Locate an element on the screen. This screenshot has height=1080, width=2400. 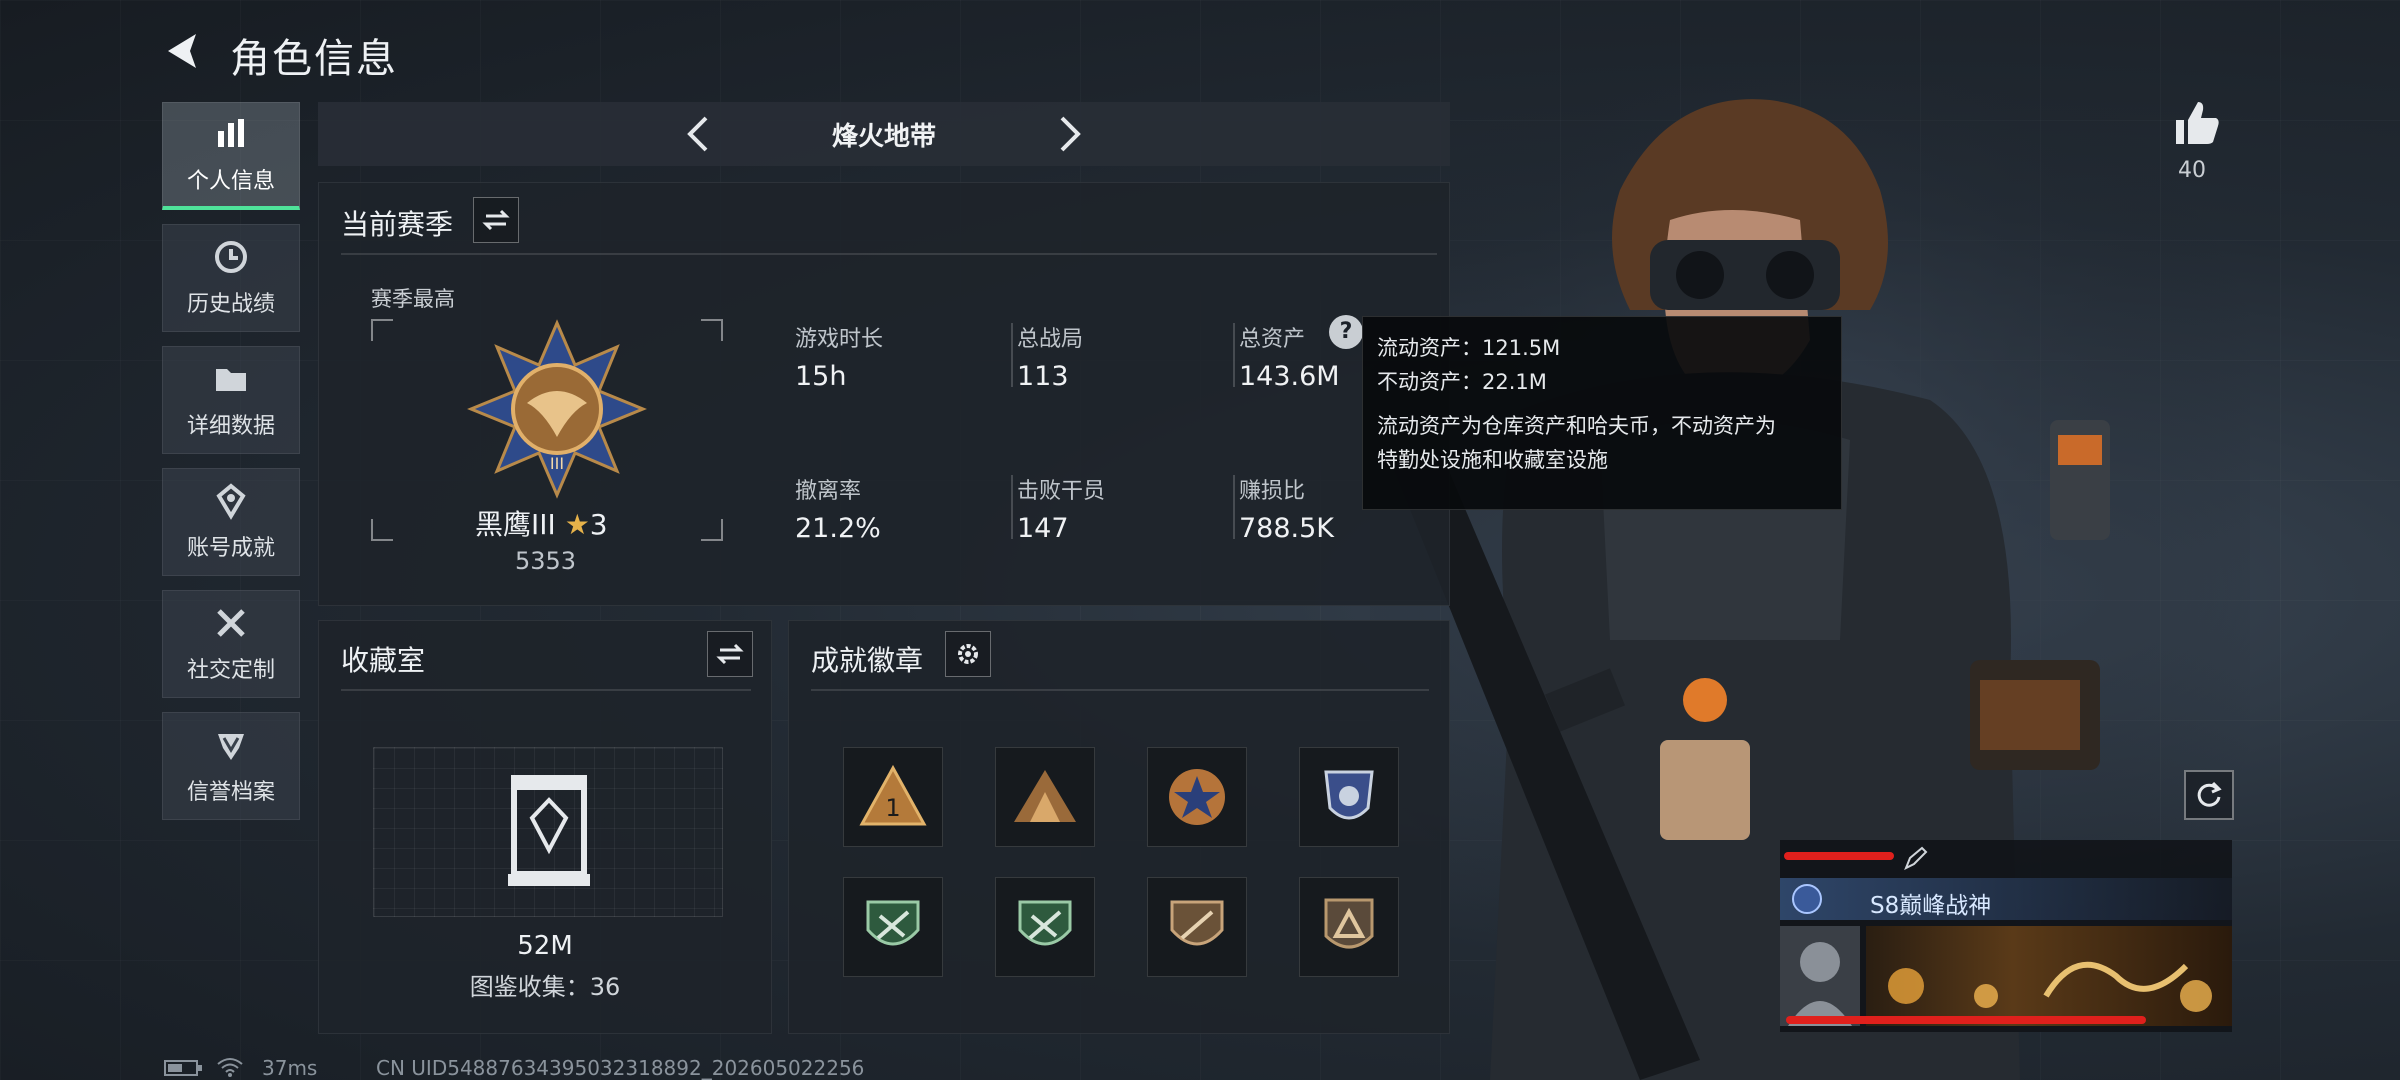
tooltip-description-line2: 特勤处设施和收藏室设施 is located at coordinates (1492, 460).